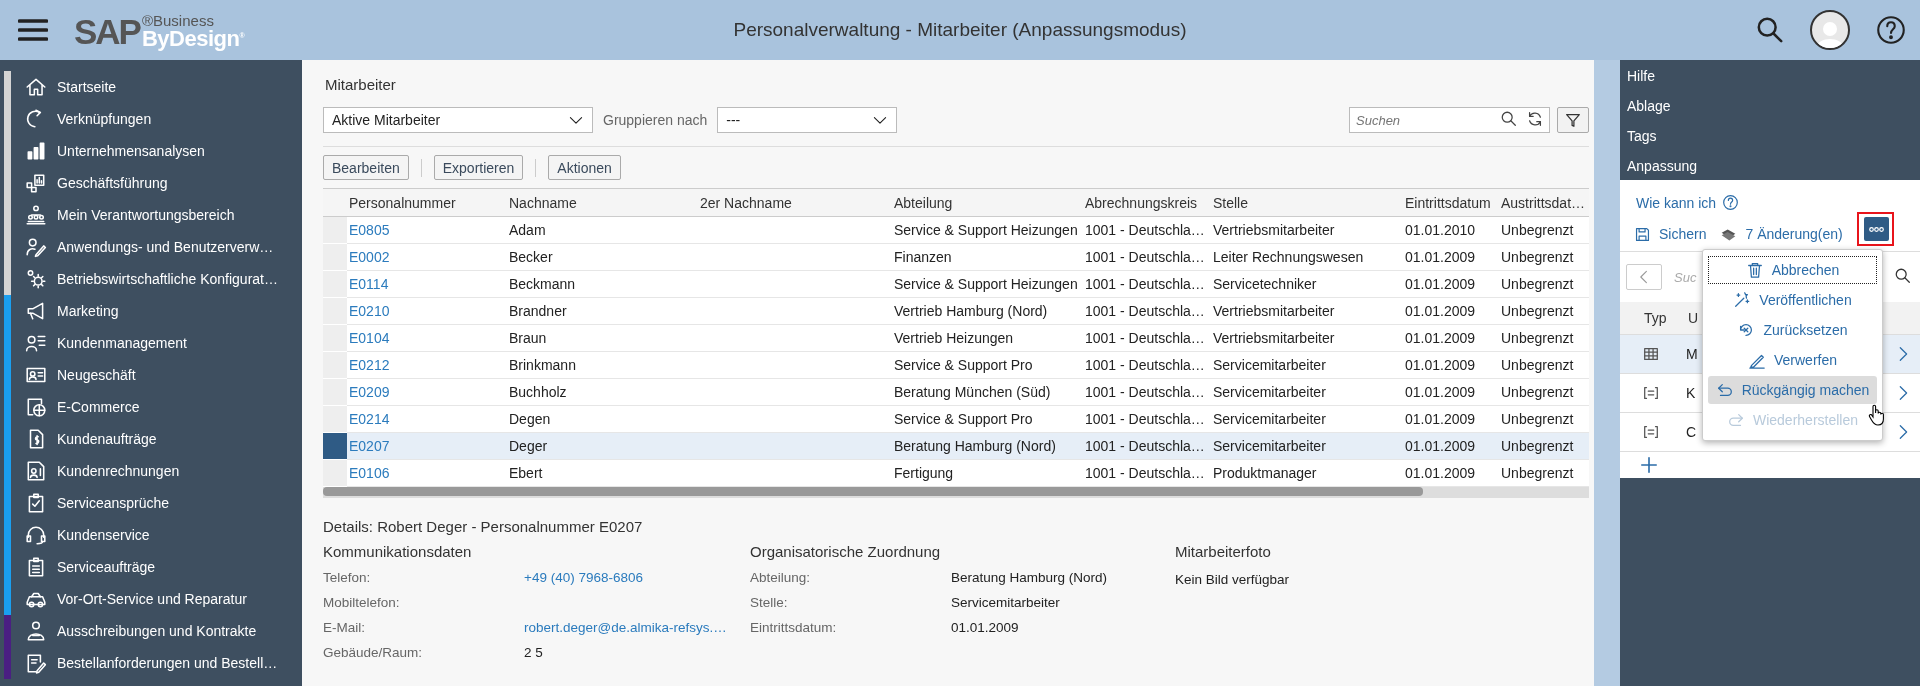 This screenshot has width=1920, height=686. Describe the element at coordinates (347, 577) in the screenshot. I see `field-label: Telefon:` at that location.